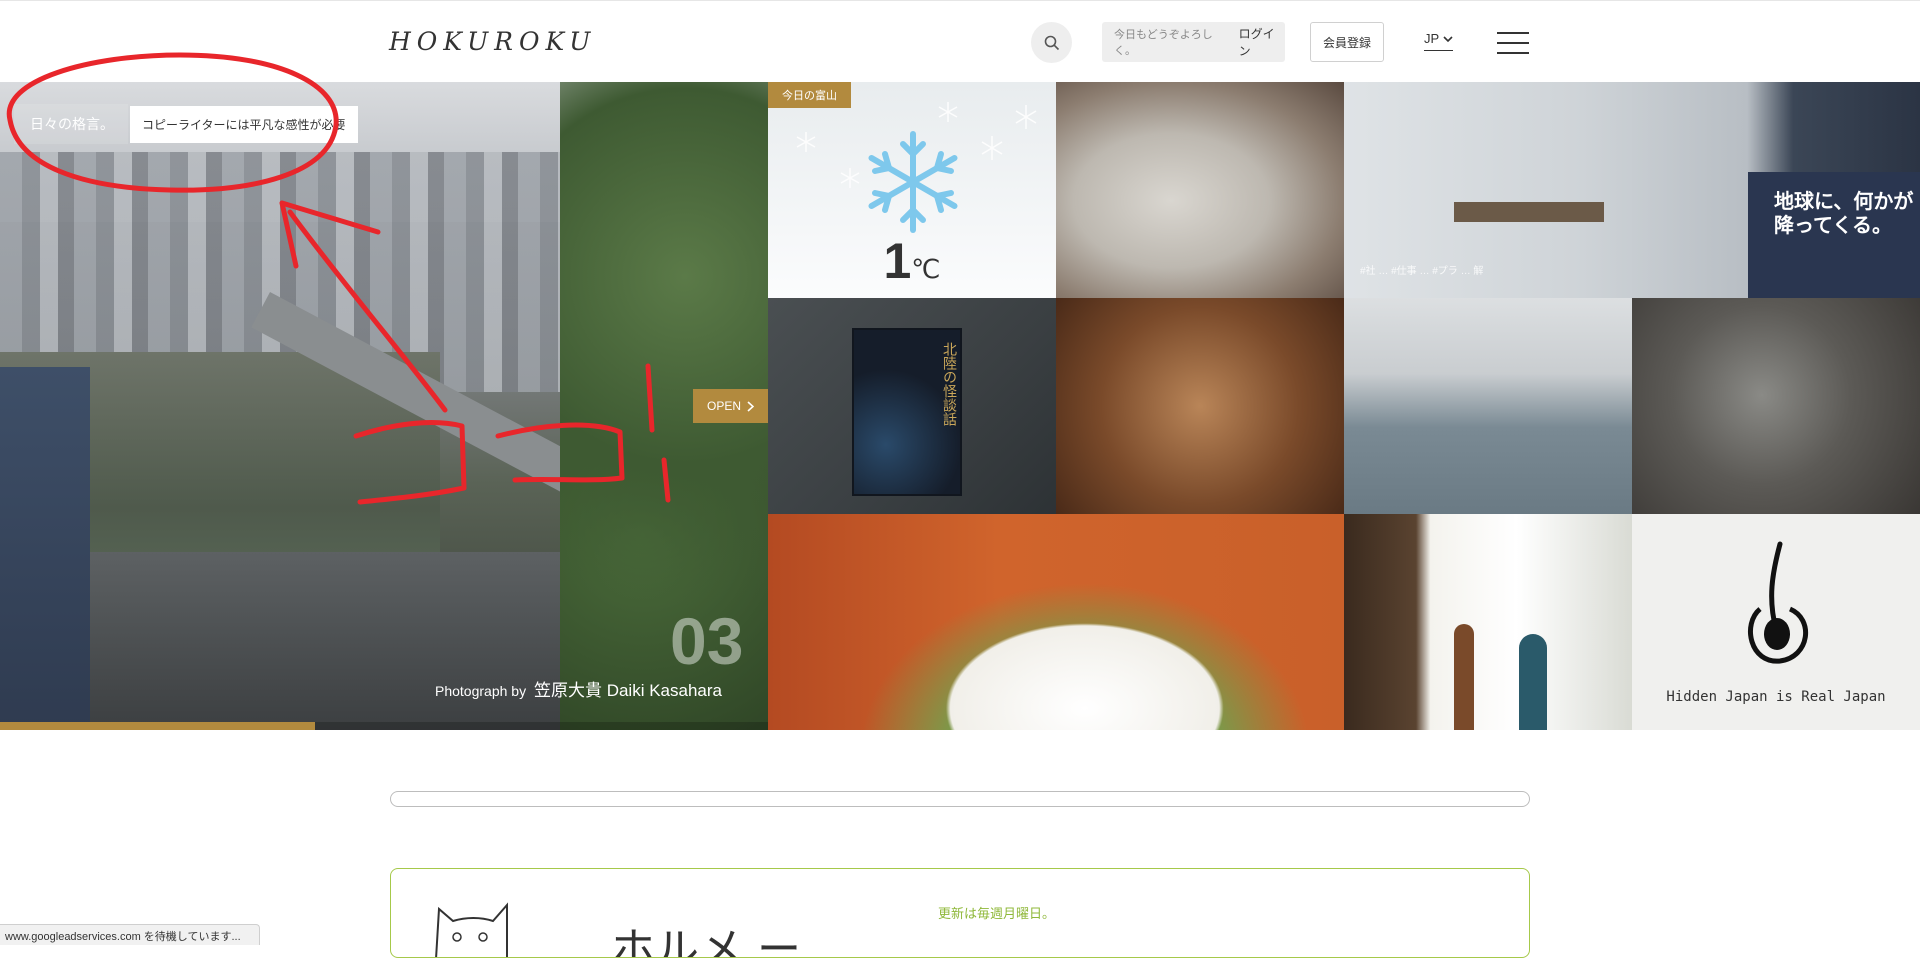 This screenshot has width=1920, height=958. Describe the element at coordinates (1488, 406) in the screenshot. I see `photo-tile-town` at that location.